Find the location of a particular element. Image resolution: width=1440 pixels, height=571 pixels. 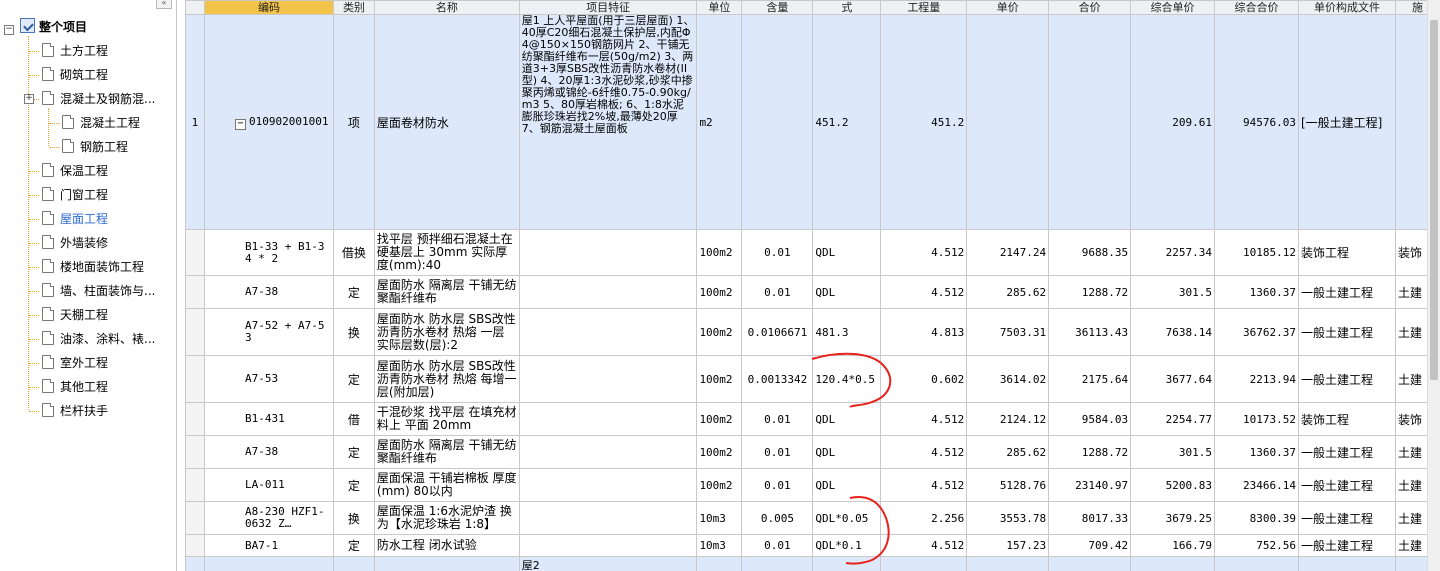

quota-code: A7-53 is located at coordinates (268, 379).